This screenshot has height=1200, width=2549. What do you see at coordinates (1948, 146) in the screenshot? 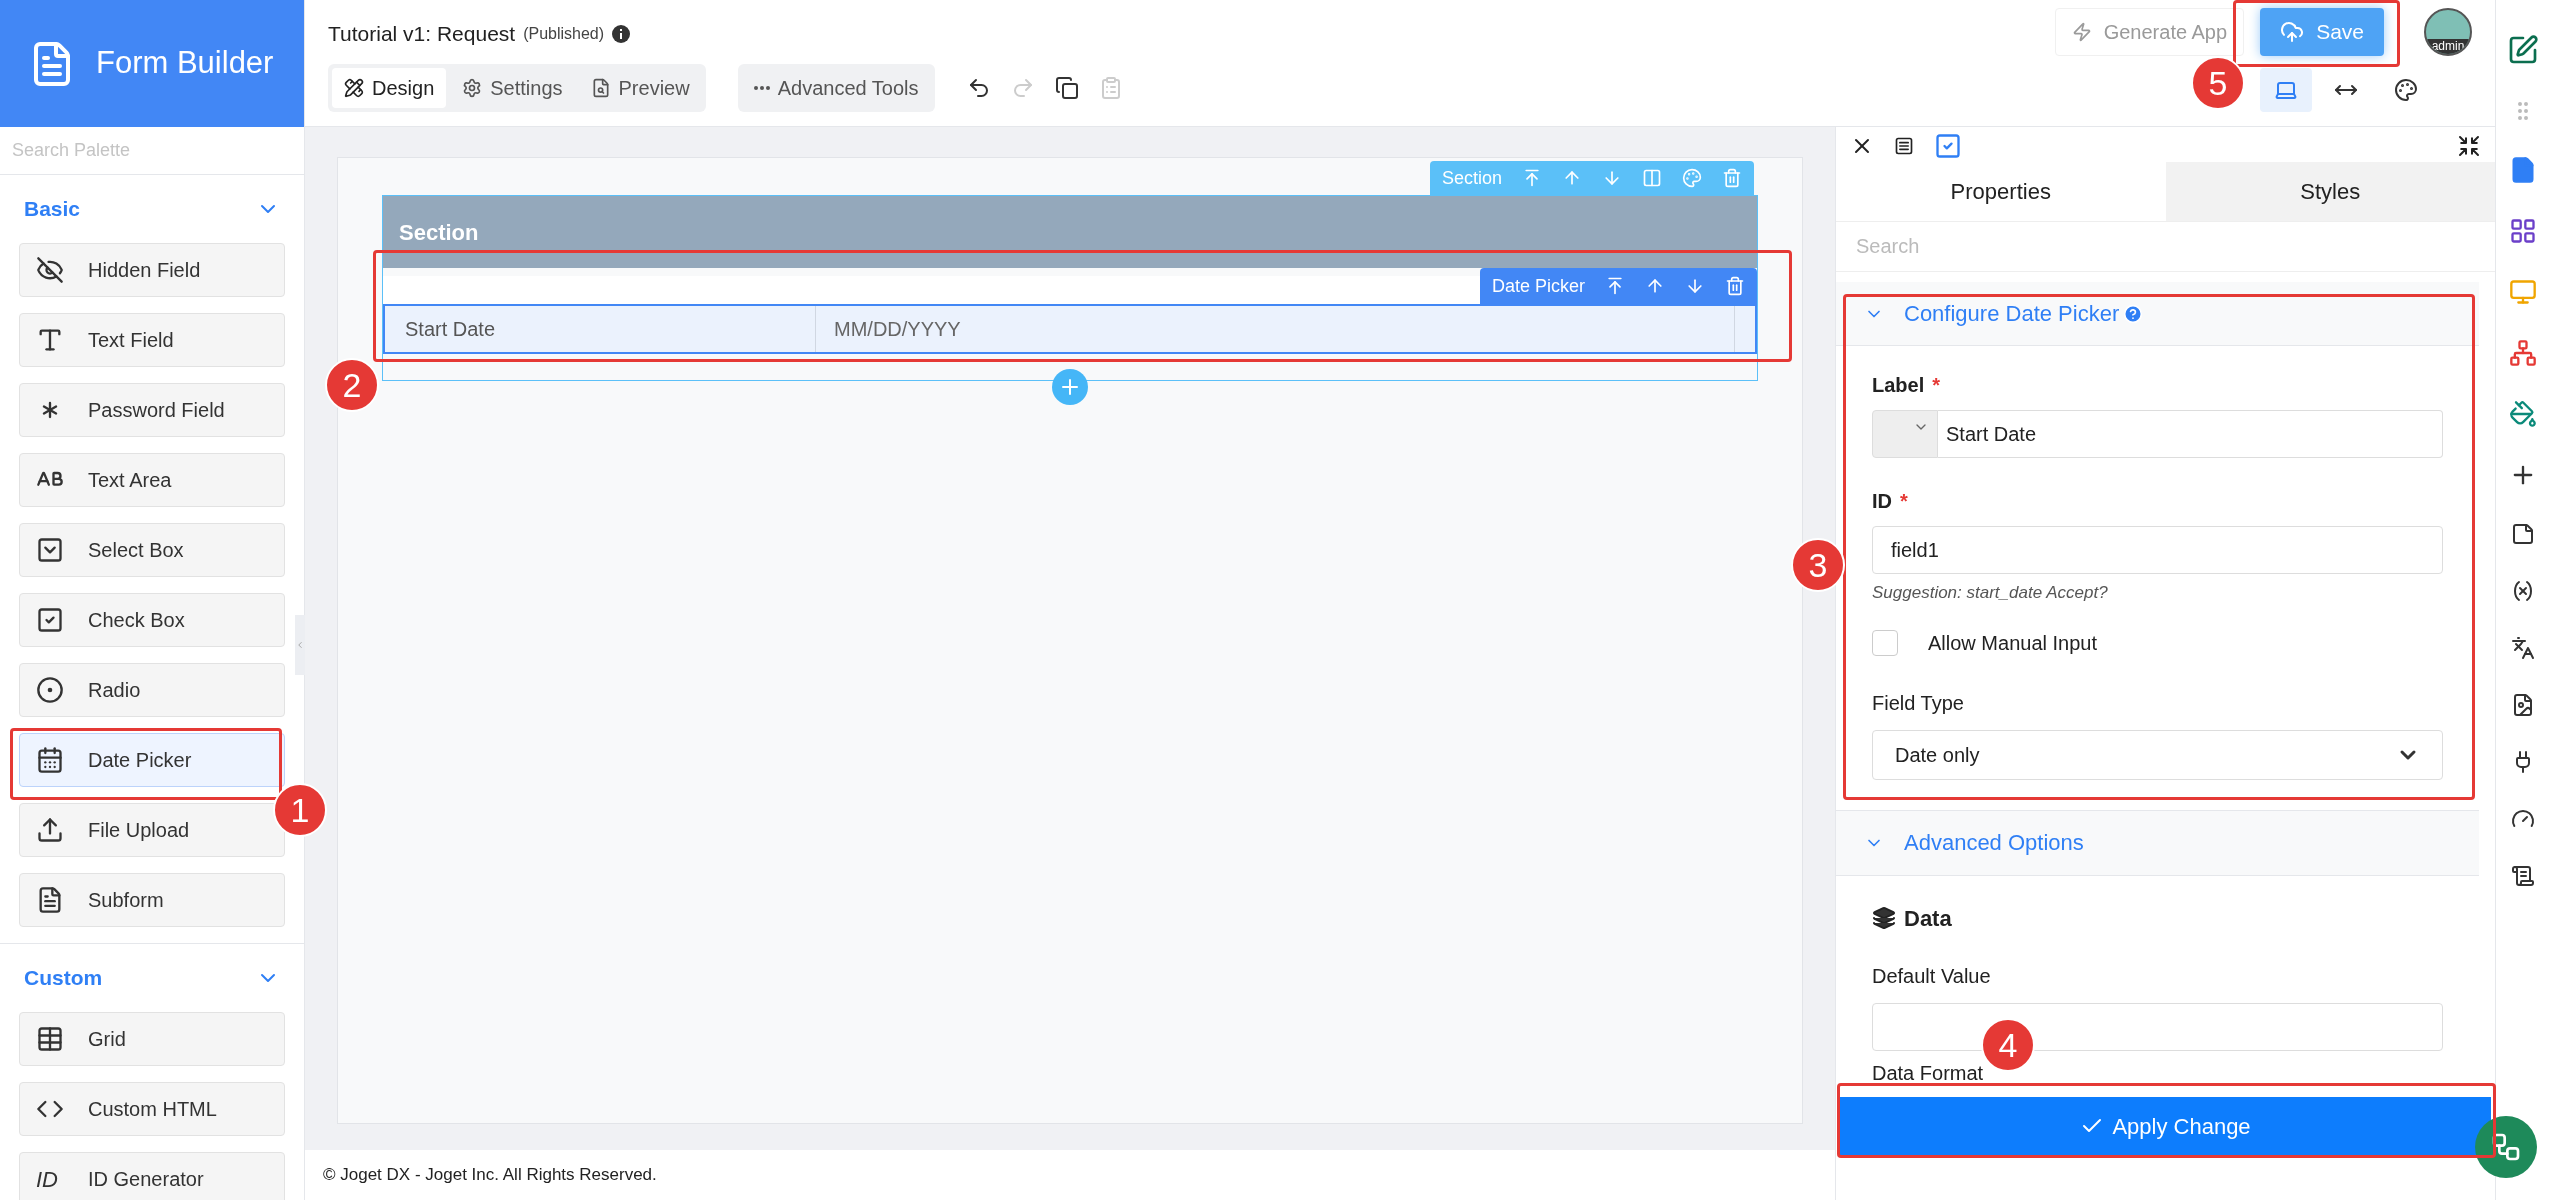
I see `check-square-icon` at bounding box center [1948, 146].